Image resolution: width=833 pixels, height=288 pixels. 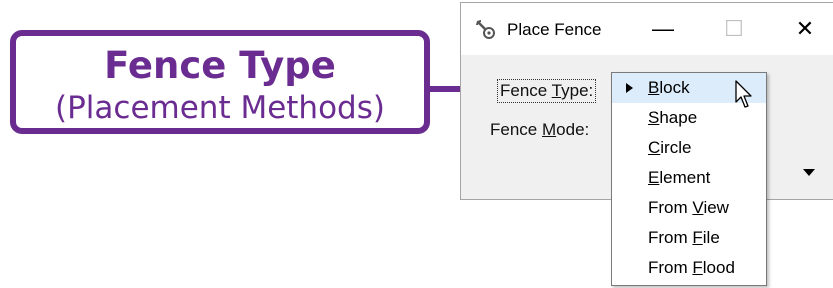 I want to click on mouse-pointer-icon, so click(x=743, y=94).